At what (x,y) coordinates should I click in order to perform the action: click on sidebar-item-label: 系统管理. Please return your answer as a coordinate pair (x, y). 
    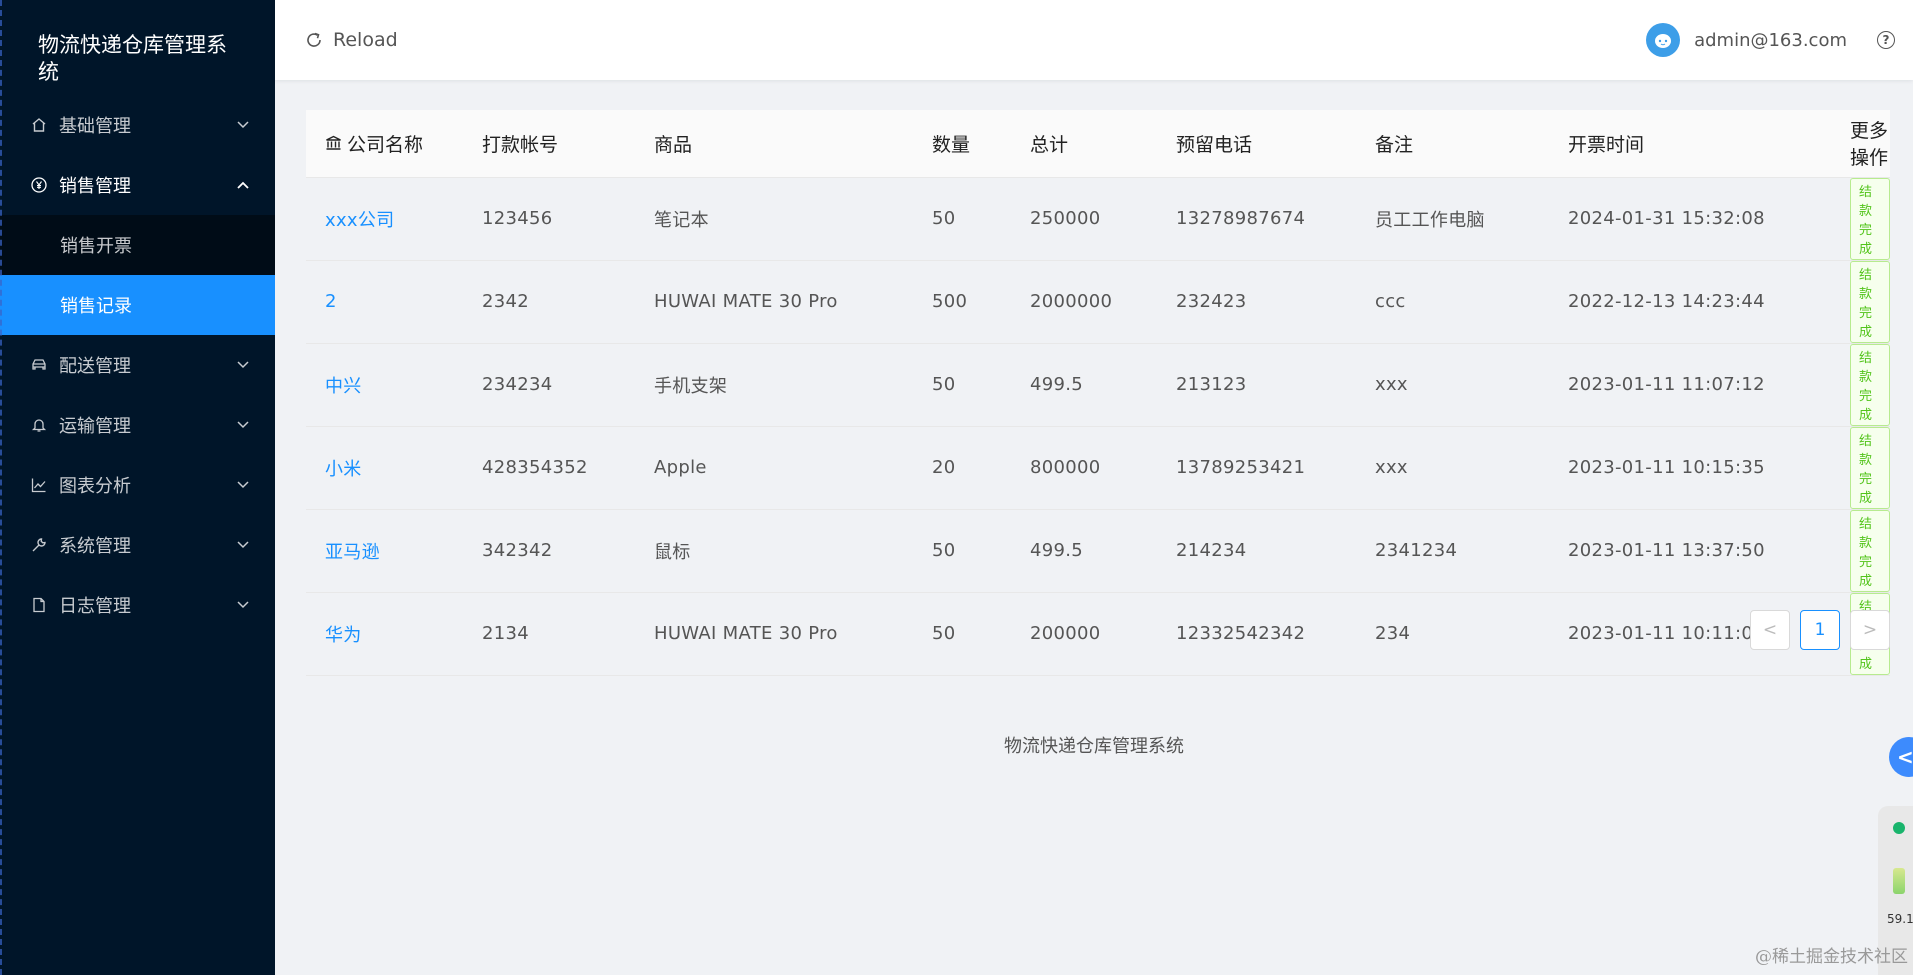
    Looking at the image, I should click on (95, 546).